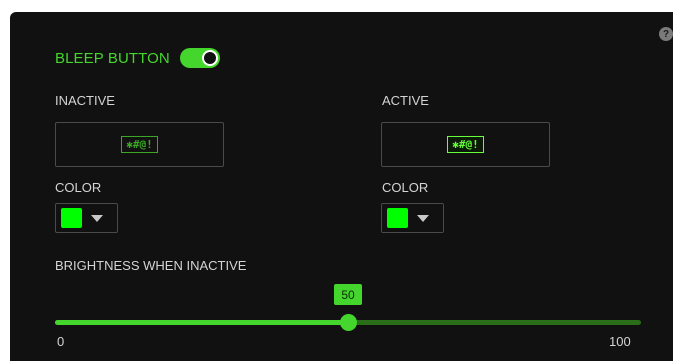  What do you see at coordinates (405, 187) in the screenshot?
I see `active-color-label: COLOR` at bounding box center [405, 187].